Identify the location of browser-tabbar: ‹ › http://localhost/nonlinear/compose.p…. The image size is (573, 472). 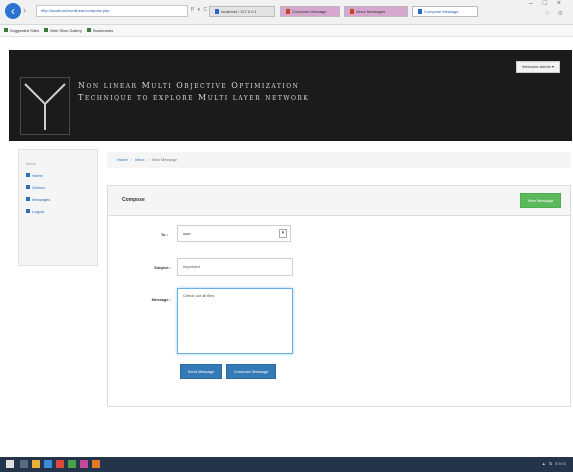
(286, 12).